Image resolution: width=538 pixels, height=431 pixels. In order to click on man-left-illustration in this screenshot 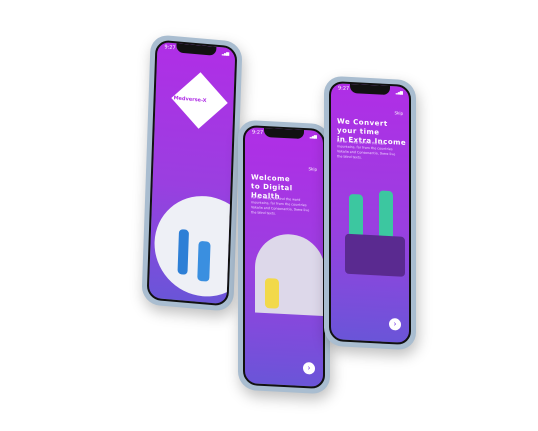, I will do `click(356, 216)`.